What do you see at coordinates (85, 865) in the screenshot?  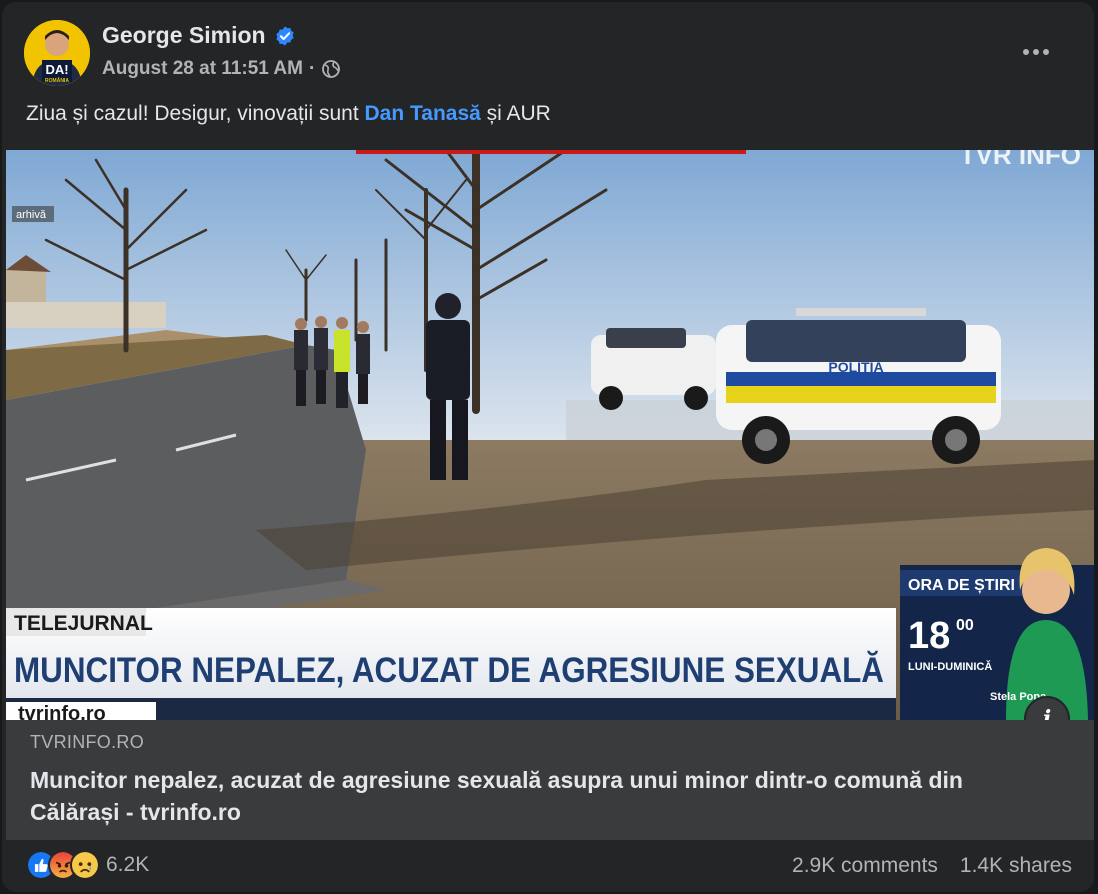 I see `sad-icon` at bounding box center [85, 865].